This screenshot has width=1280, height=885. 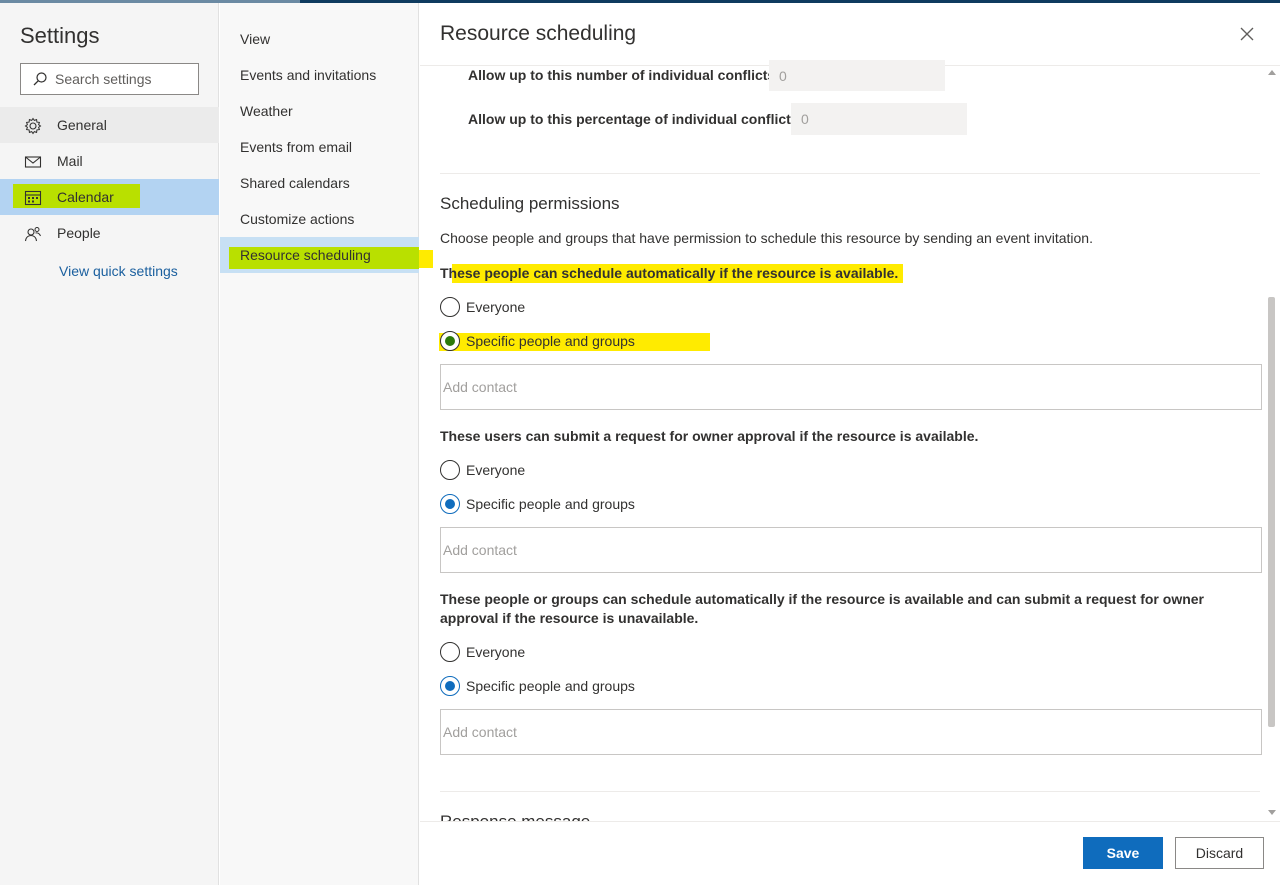 I want to click on subnav-item-customize-actions: Customize actions, so click(x=319, y=219).